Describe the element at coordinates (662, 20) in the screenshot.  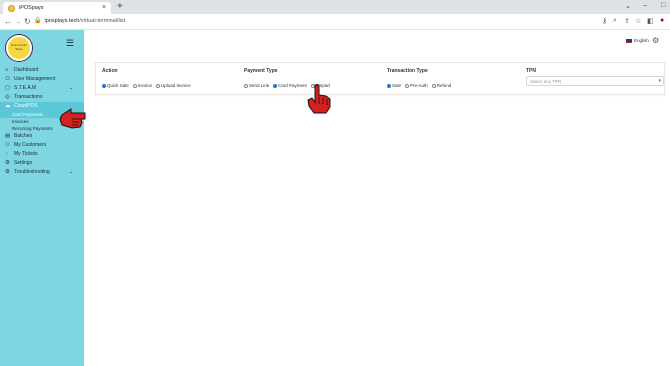
I see `profile-icon: ●` at that location.